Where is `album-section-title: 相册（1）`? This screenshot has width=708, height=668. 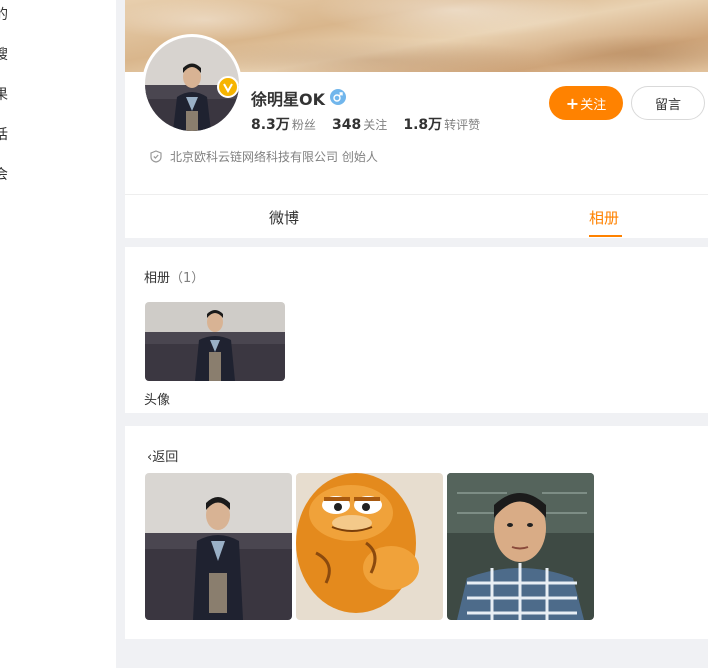
album-section-title: 相册（1） is located at coordinates (174, 276).